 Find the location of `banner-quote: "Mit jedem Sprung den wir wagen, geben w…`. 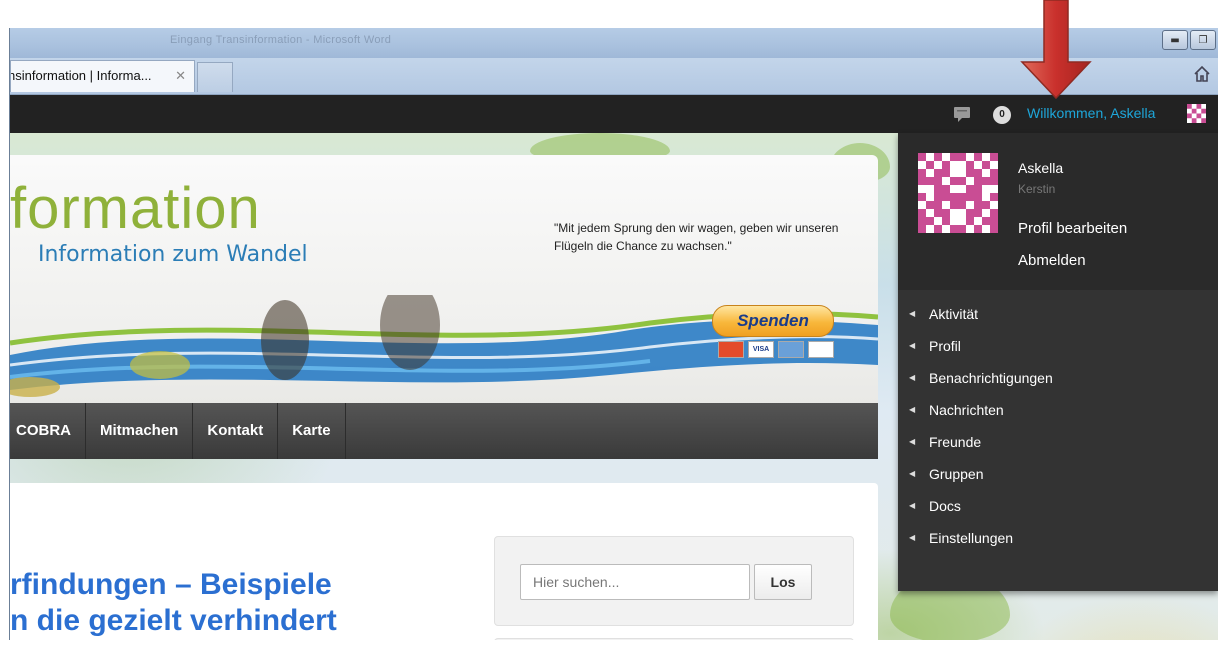

banner-quote: "Mit jedem Sprung den wir wagen, geben w… is located at coordinates (696, 237).